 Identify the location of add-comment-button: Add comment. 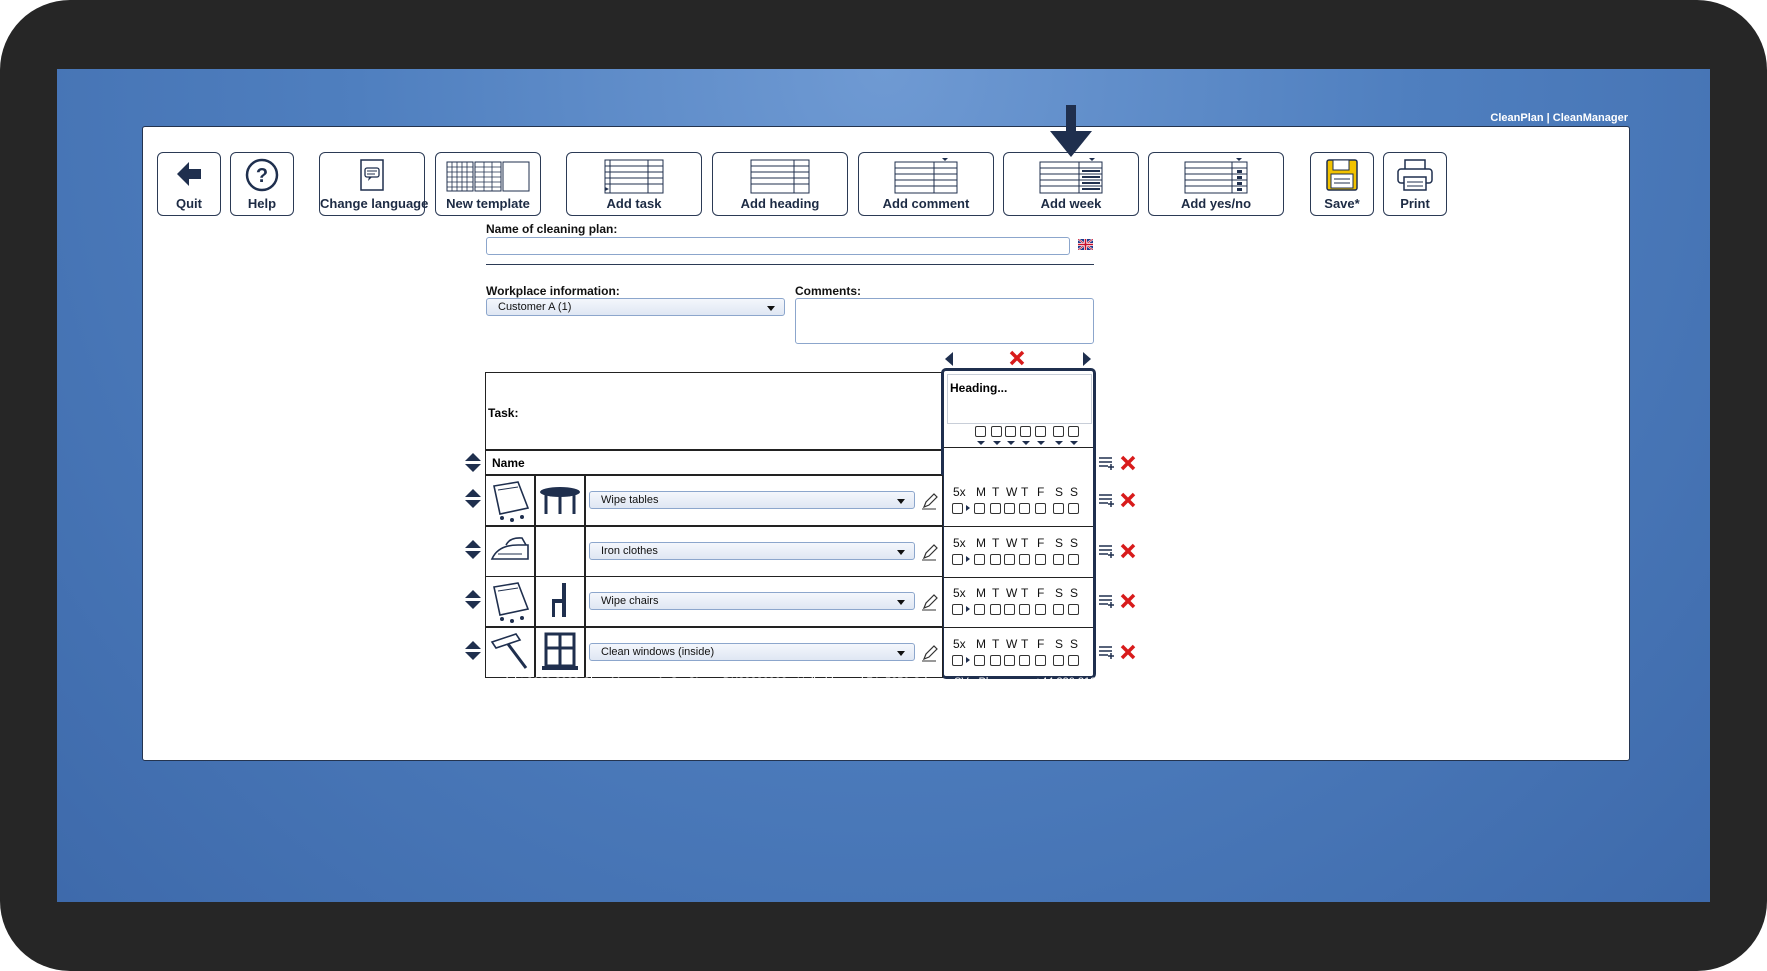
(926, 184).